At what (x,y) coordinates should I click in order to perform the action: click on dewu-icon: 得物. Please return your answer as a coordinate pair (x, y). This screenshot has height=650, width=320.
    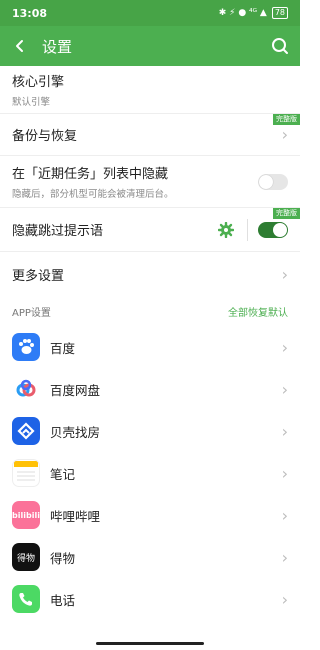
    Looking at the image, I should click on (26, 557).